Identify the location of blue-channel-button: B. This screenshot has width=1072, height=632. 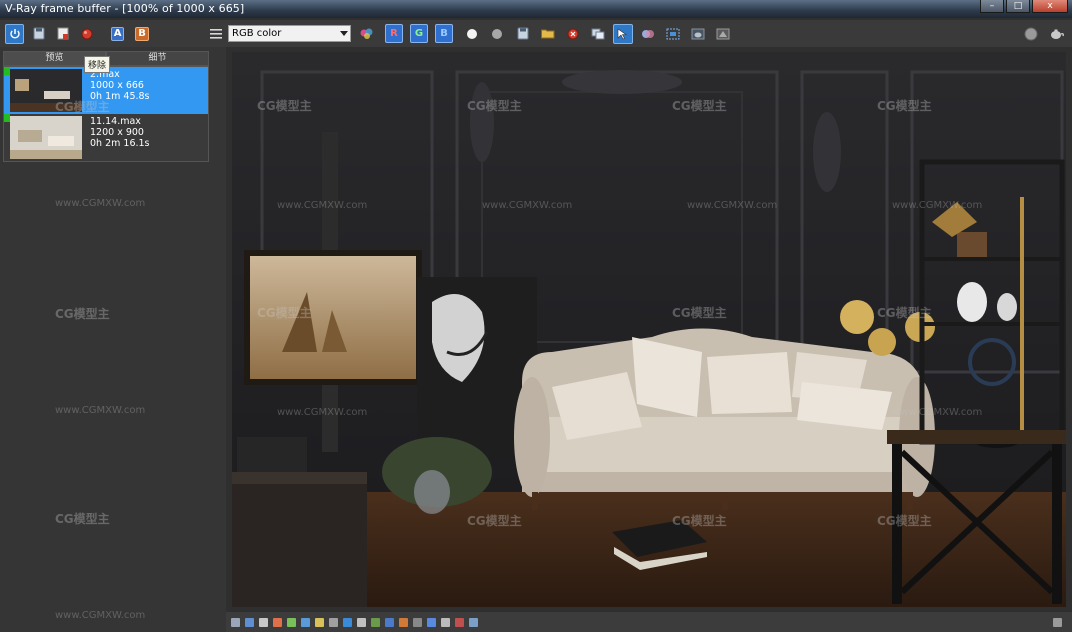
(444, 33).